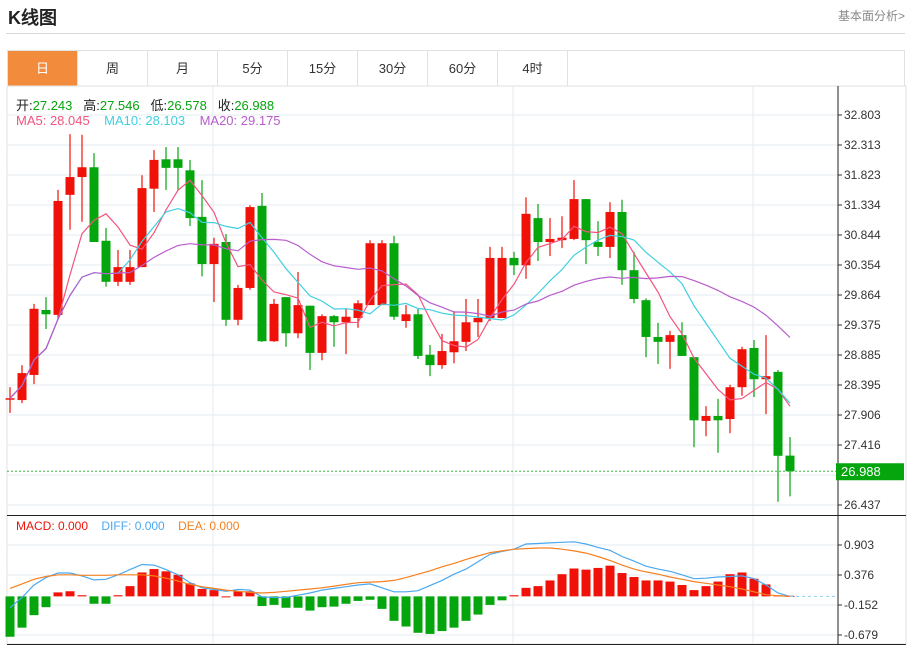 The height and width of the screenshot is (650, 911). I want to click on last-price-label: 26.988, so click(861, 471).